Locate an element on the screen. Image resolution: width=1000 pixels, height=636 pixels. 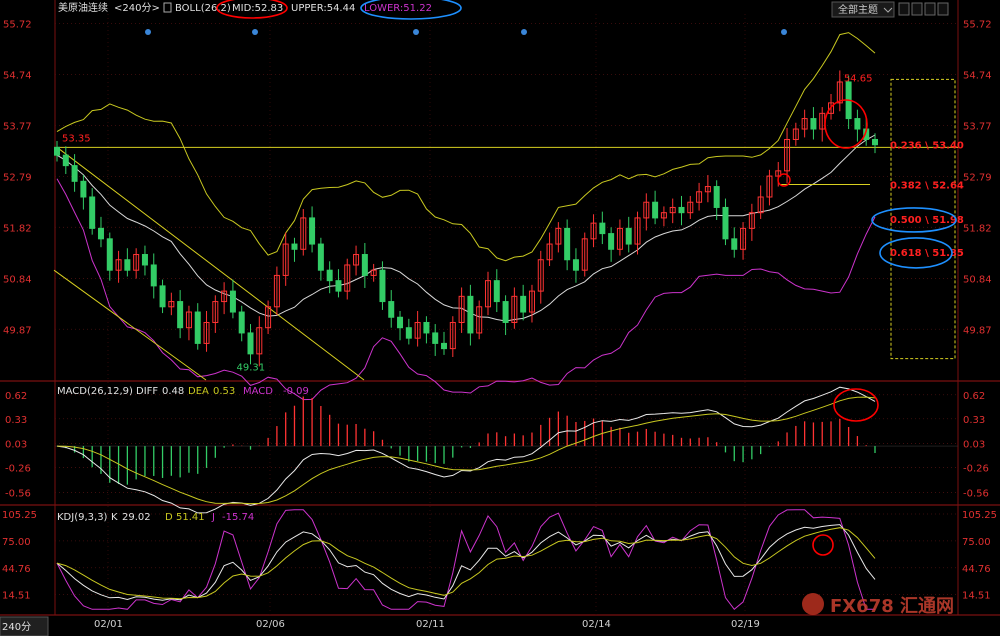
k-legend-value: 29.02 is located at coordinates (136, 517).